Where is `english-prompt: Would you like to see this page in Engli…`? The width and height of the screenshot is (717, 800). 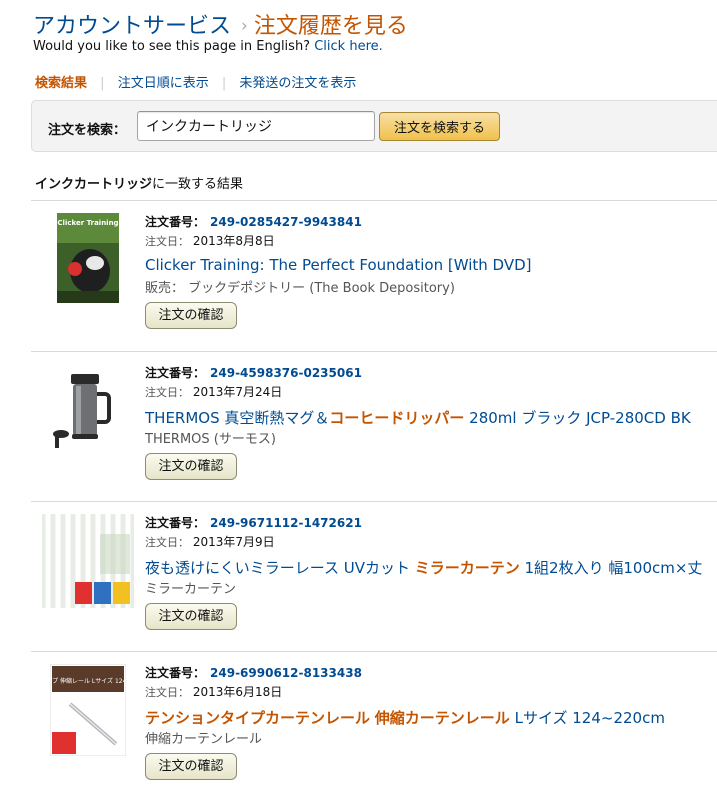 english-prompt: Would you like to see this page in Engli… is located at coordinates (208, 46).